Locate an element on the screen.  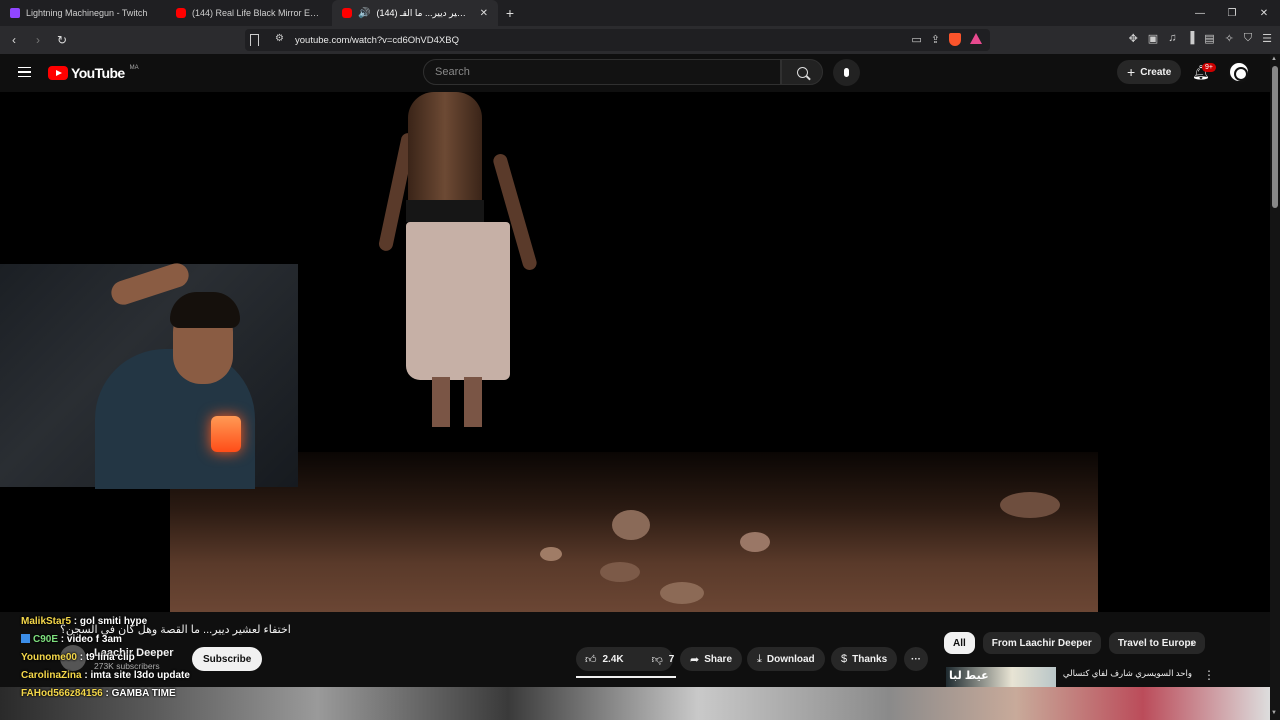
back-button: ‹ is located at coordinates (14, 40).